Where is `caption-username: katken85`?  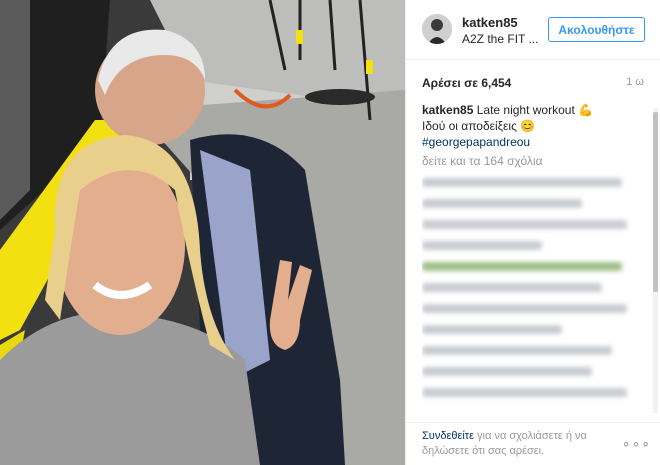 caption-username: katken85 is located at coordinates (447, 110).